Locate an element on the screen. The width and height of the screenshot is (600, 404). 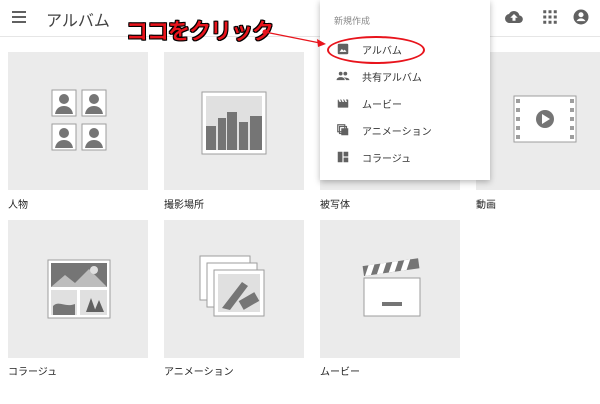
arrow-icon is located at coordinates (294, 38).